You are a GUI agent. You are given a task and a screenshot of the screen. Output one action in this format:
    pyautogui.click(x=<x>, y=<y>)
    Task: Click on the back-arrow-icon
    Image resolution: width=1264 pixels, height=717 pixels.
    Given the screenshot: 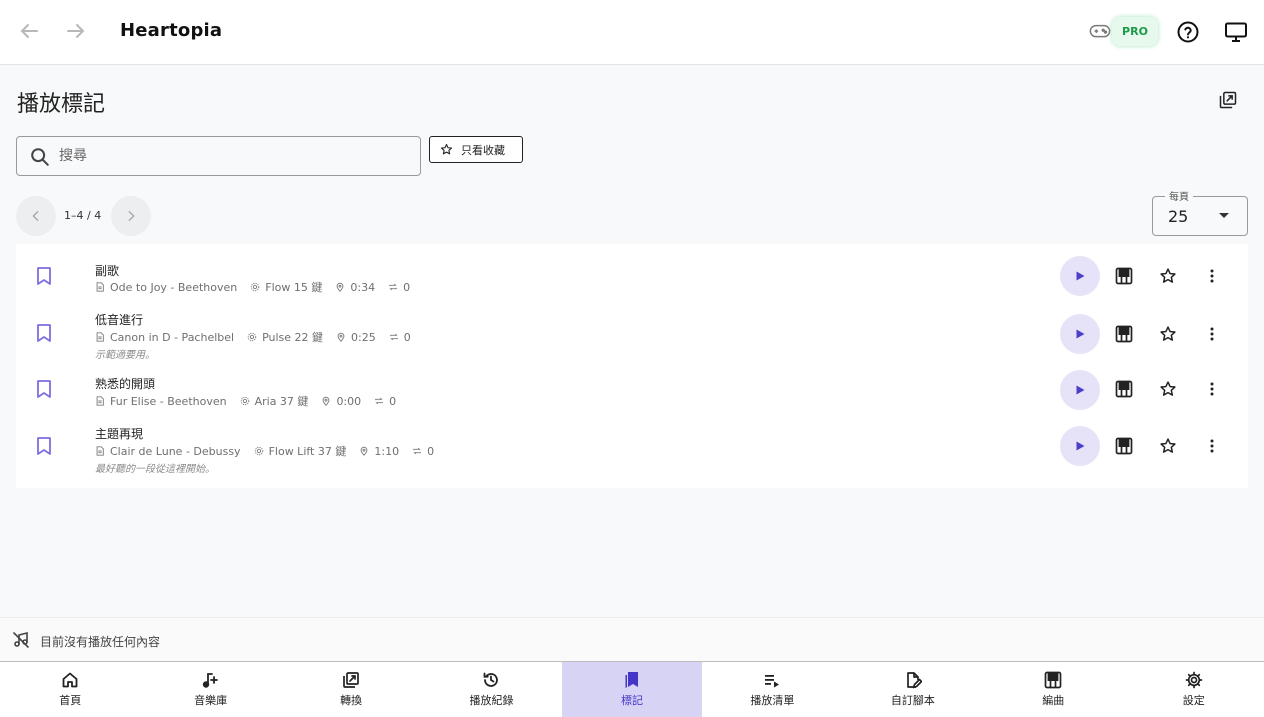 What is the action you would take?
    pyautogui.click(x=29, y=31)
    